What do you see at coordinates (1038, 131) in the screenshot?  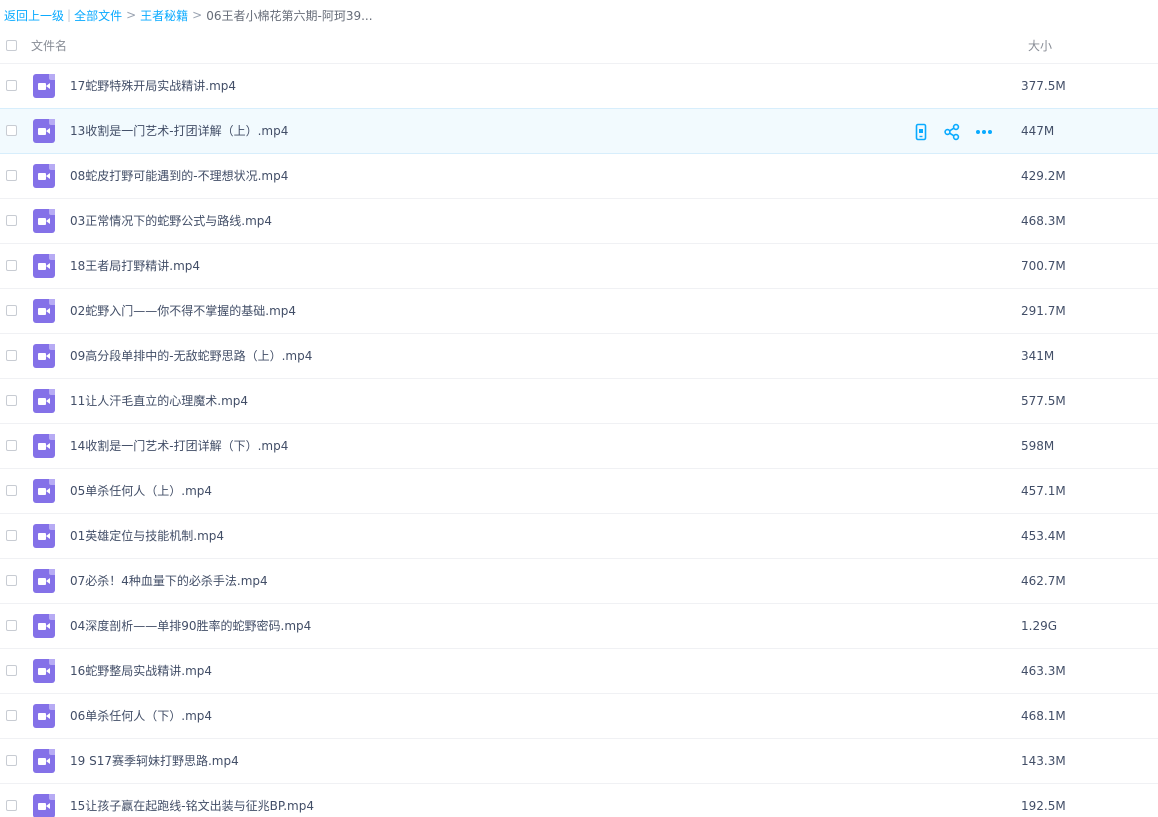 I see `file-size: 447M` at bounding box center [1038, 131].